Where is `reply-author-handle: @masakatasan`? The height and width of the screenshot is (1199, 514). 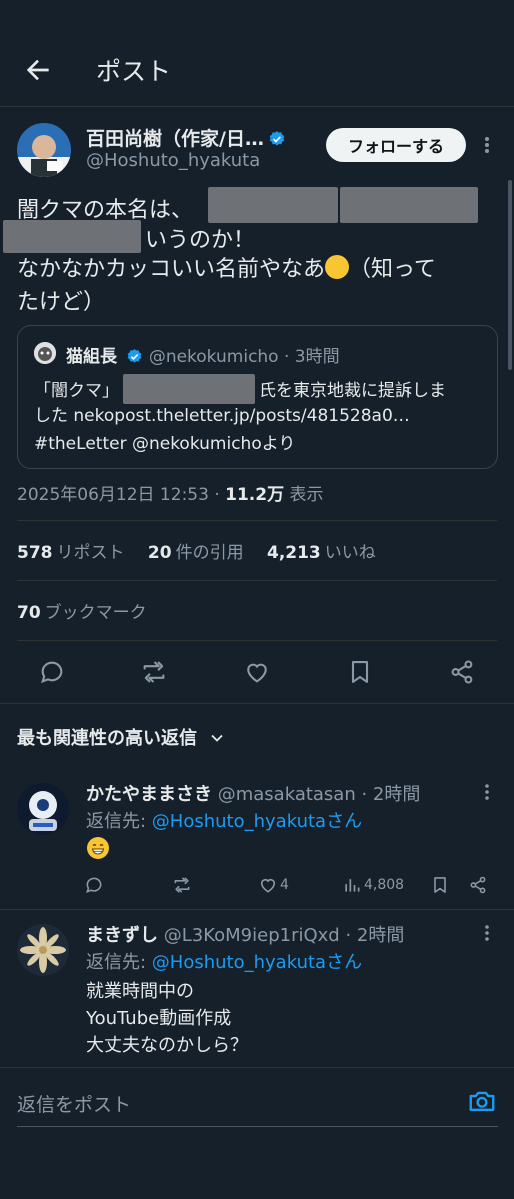 reply-author-handle: @masakatasan is located at coordinates (287, 794).